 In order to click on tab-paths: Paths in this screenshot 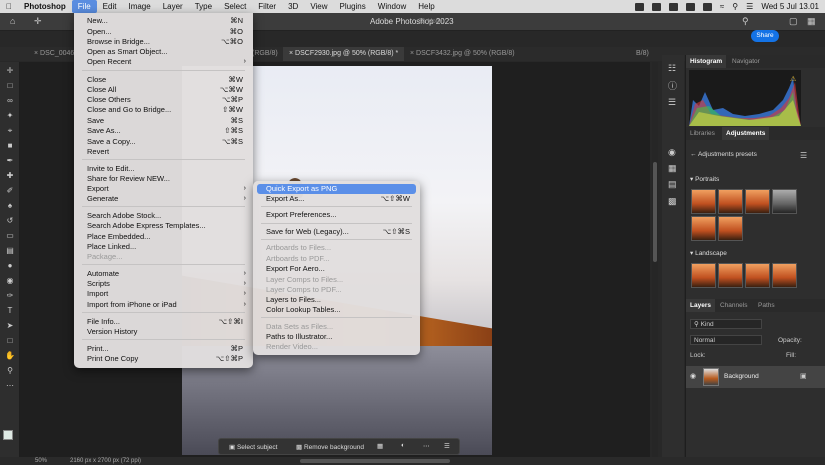, I will do `click(766, 305)`.